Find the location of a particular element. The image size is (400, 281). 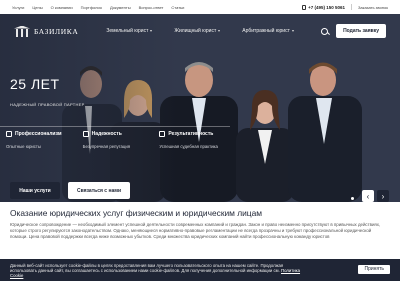

slider-dot is located at coordinates (352, 198).